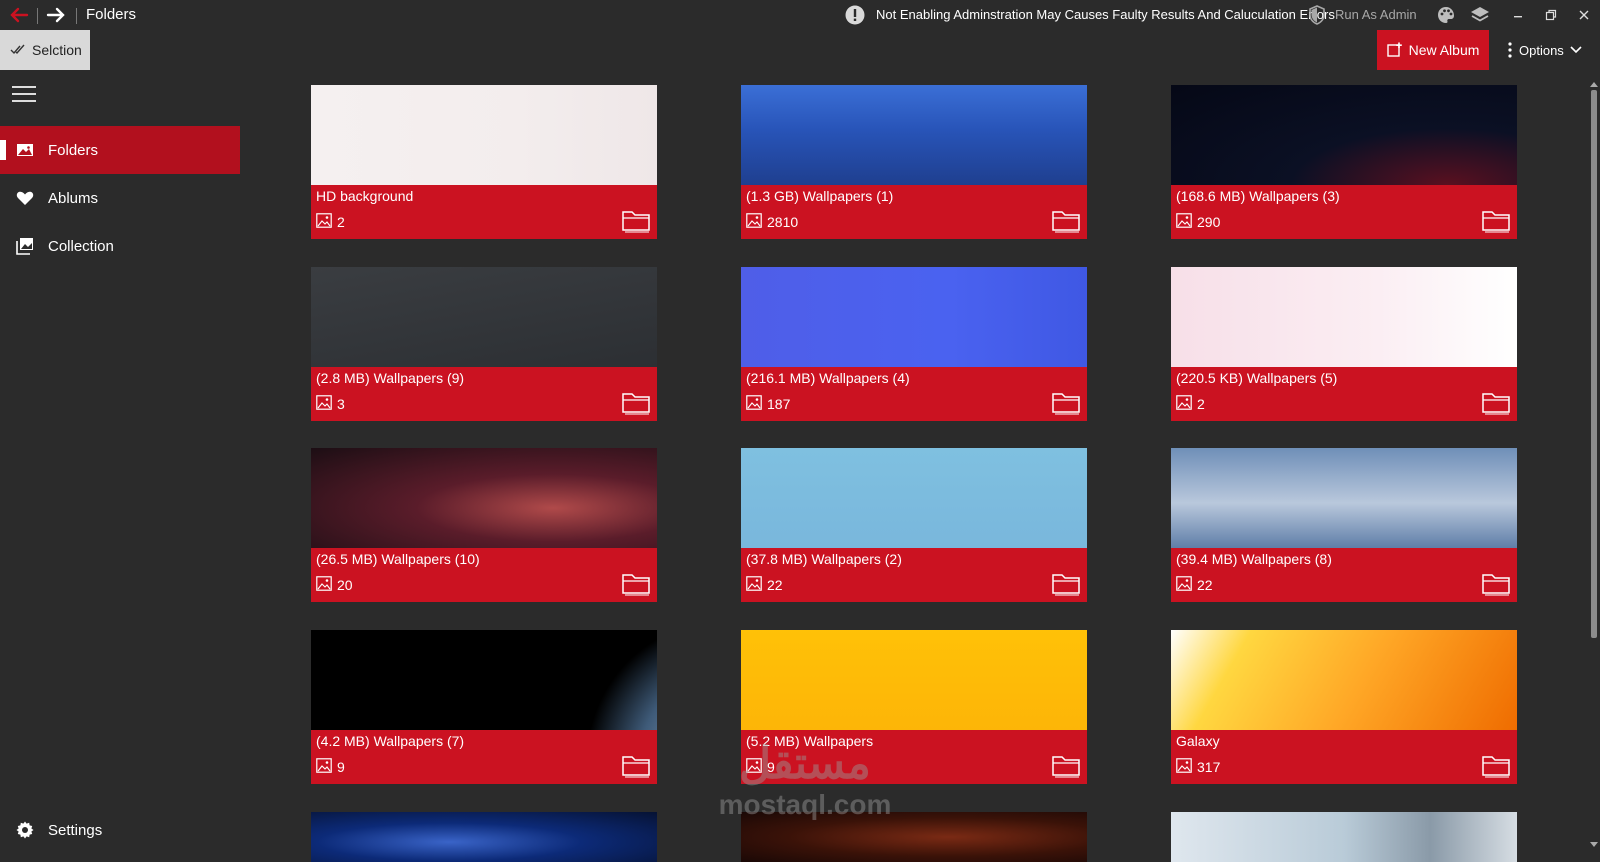 The image size is (1600, 862). I want to click on palette-icon, so click(1446, 15).